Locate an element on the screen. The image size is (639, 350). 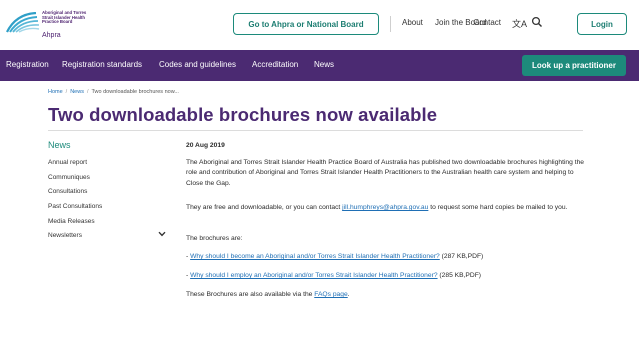
logo-ahpra: Ahpra is located at coordinates (51, 35).